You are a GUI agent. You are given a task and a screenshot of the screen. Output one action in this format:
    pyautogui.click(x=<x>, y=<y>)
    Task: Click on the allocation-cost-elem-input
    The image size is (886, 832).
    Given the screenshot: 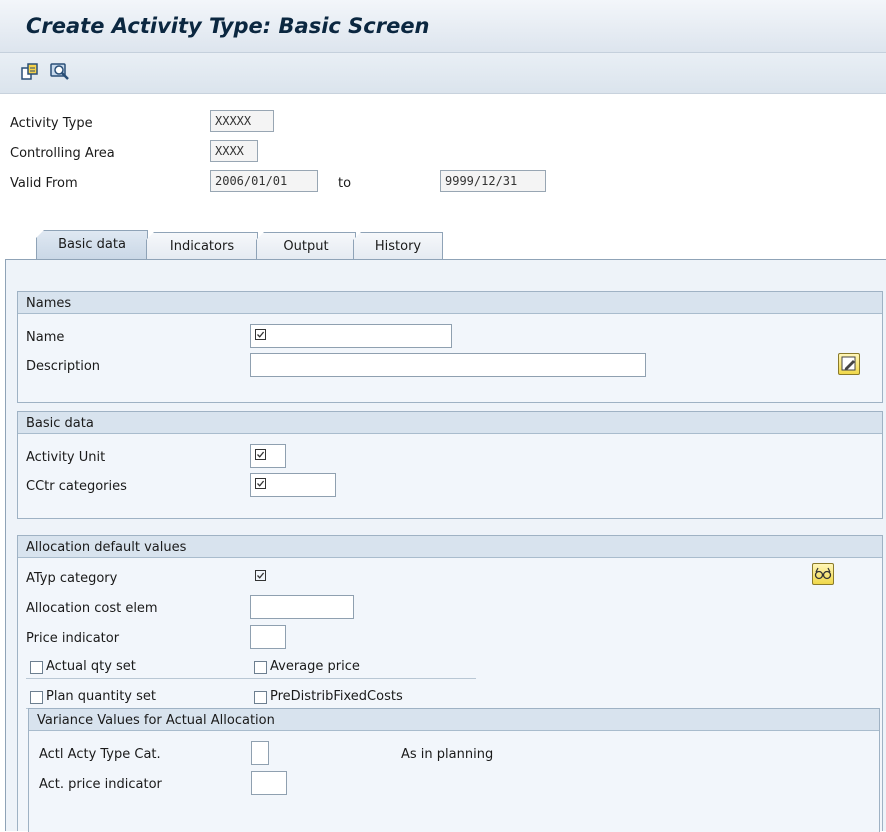 What is the action you would take?
    pyautogui.click(x=302, y=607)
    